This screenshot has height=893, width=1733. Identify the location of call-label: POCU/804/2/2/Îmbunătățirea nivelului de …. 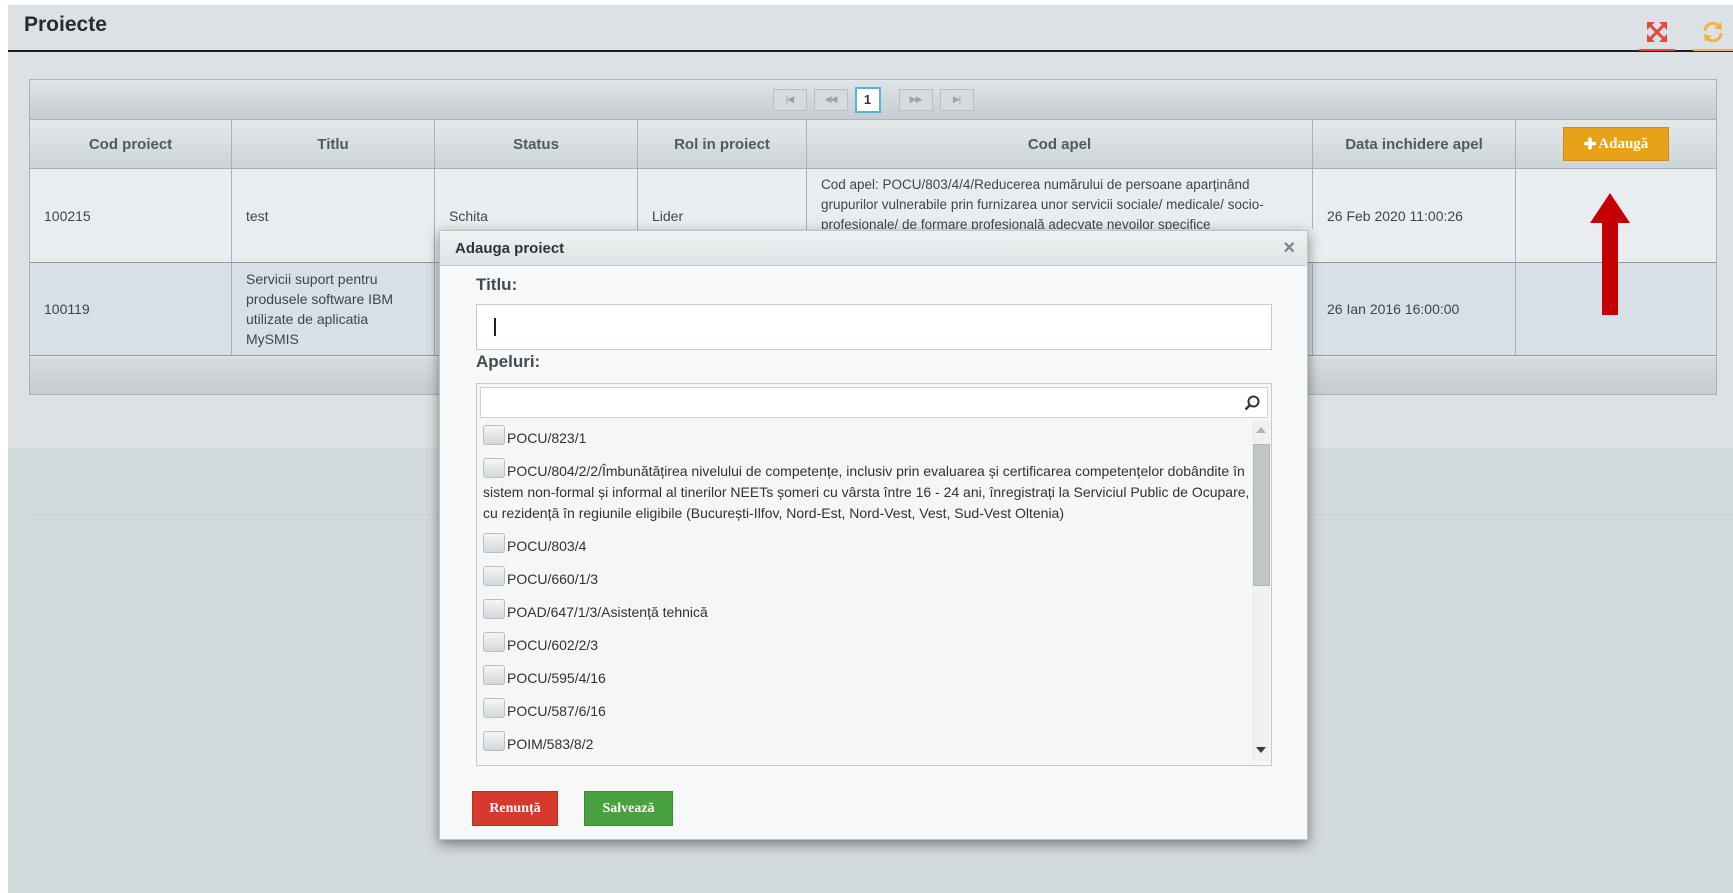
(866, 492).